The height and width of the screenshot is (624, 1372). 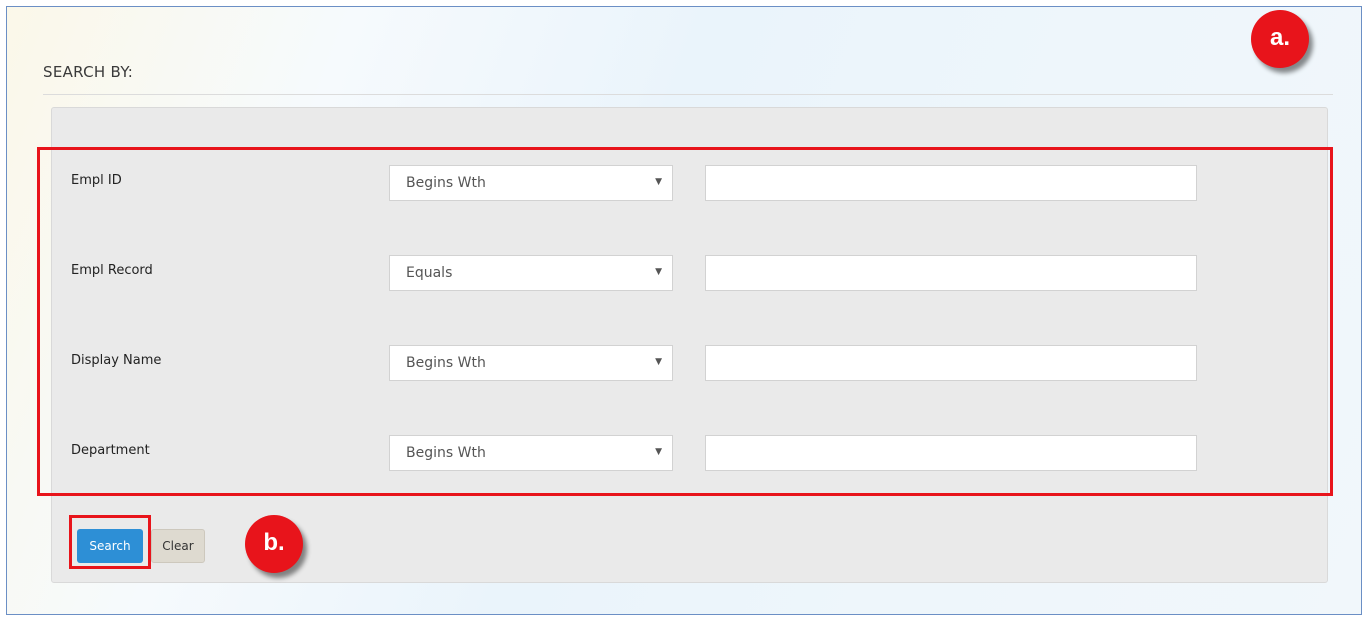 What do you see at coordinates (688, 94) in the screenshot?
I see `title-divider` at bounding box center [688, 94].